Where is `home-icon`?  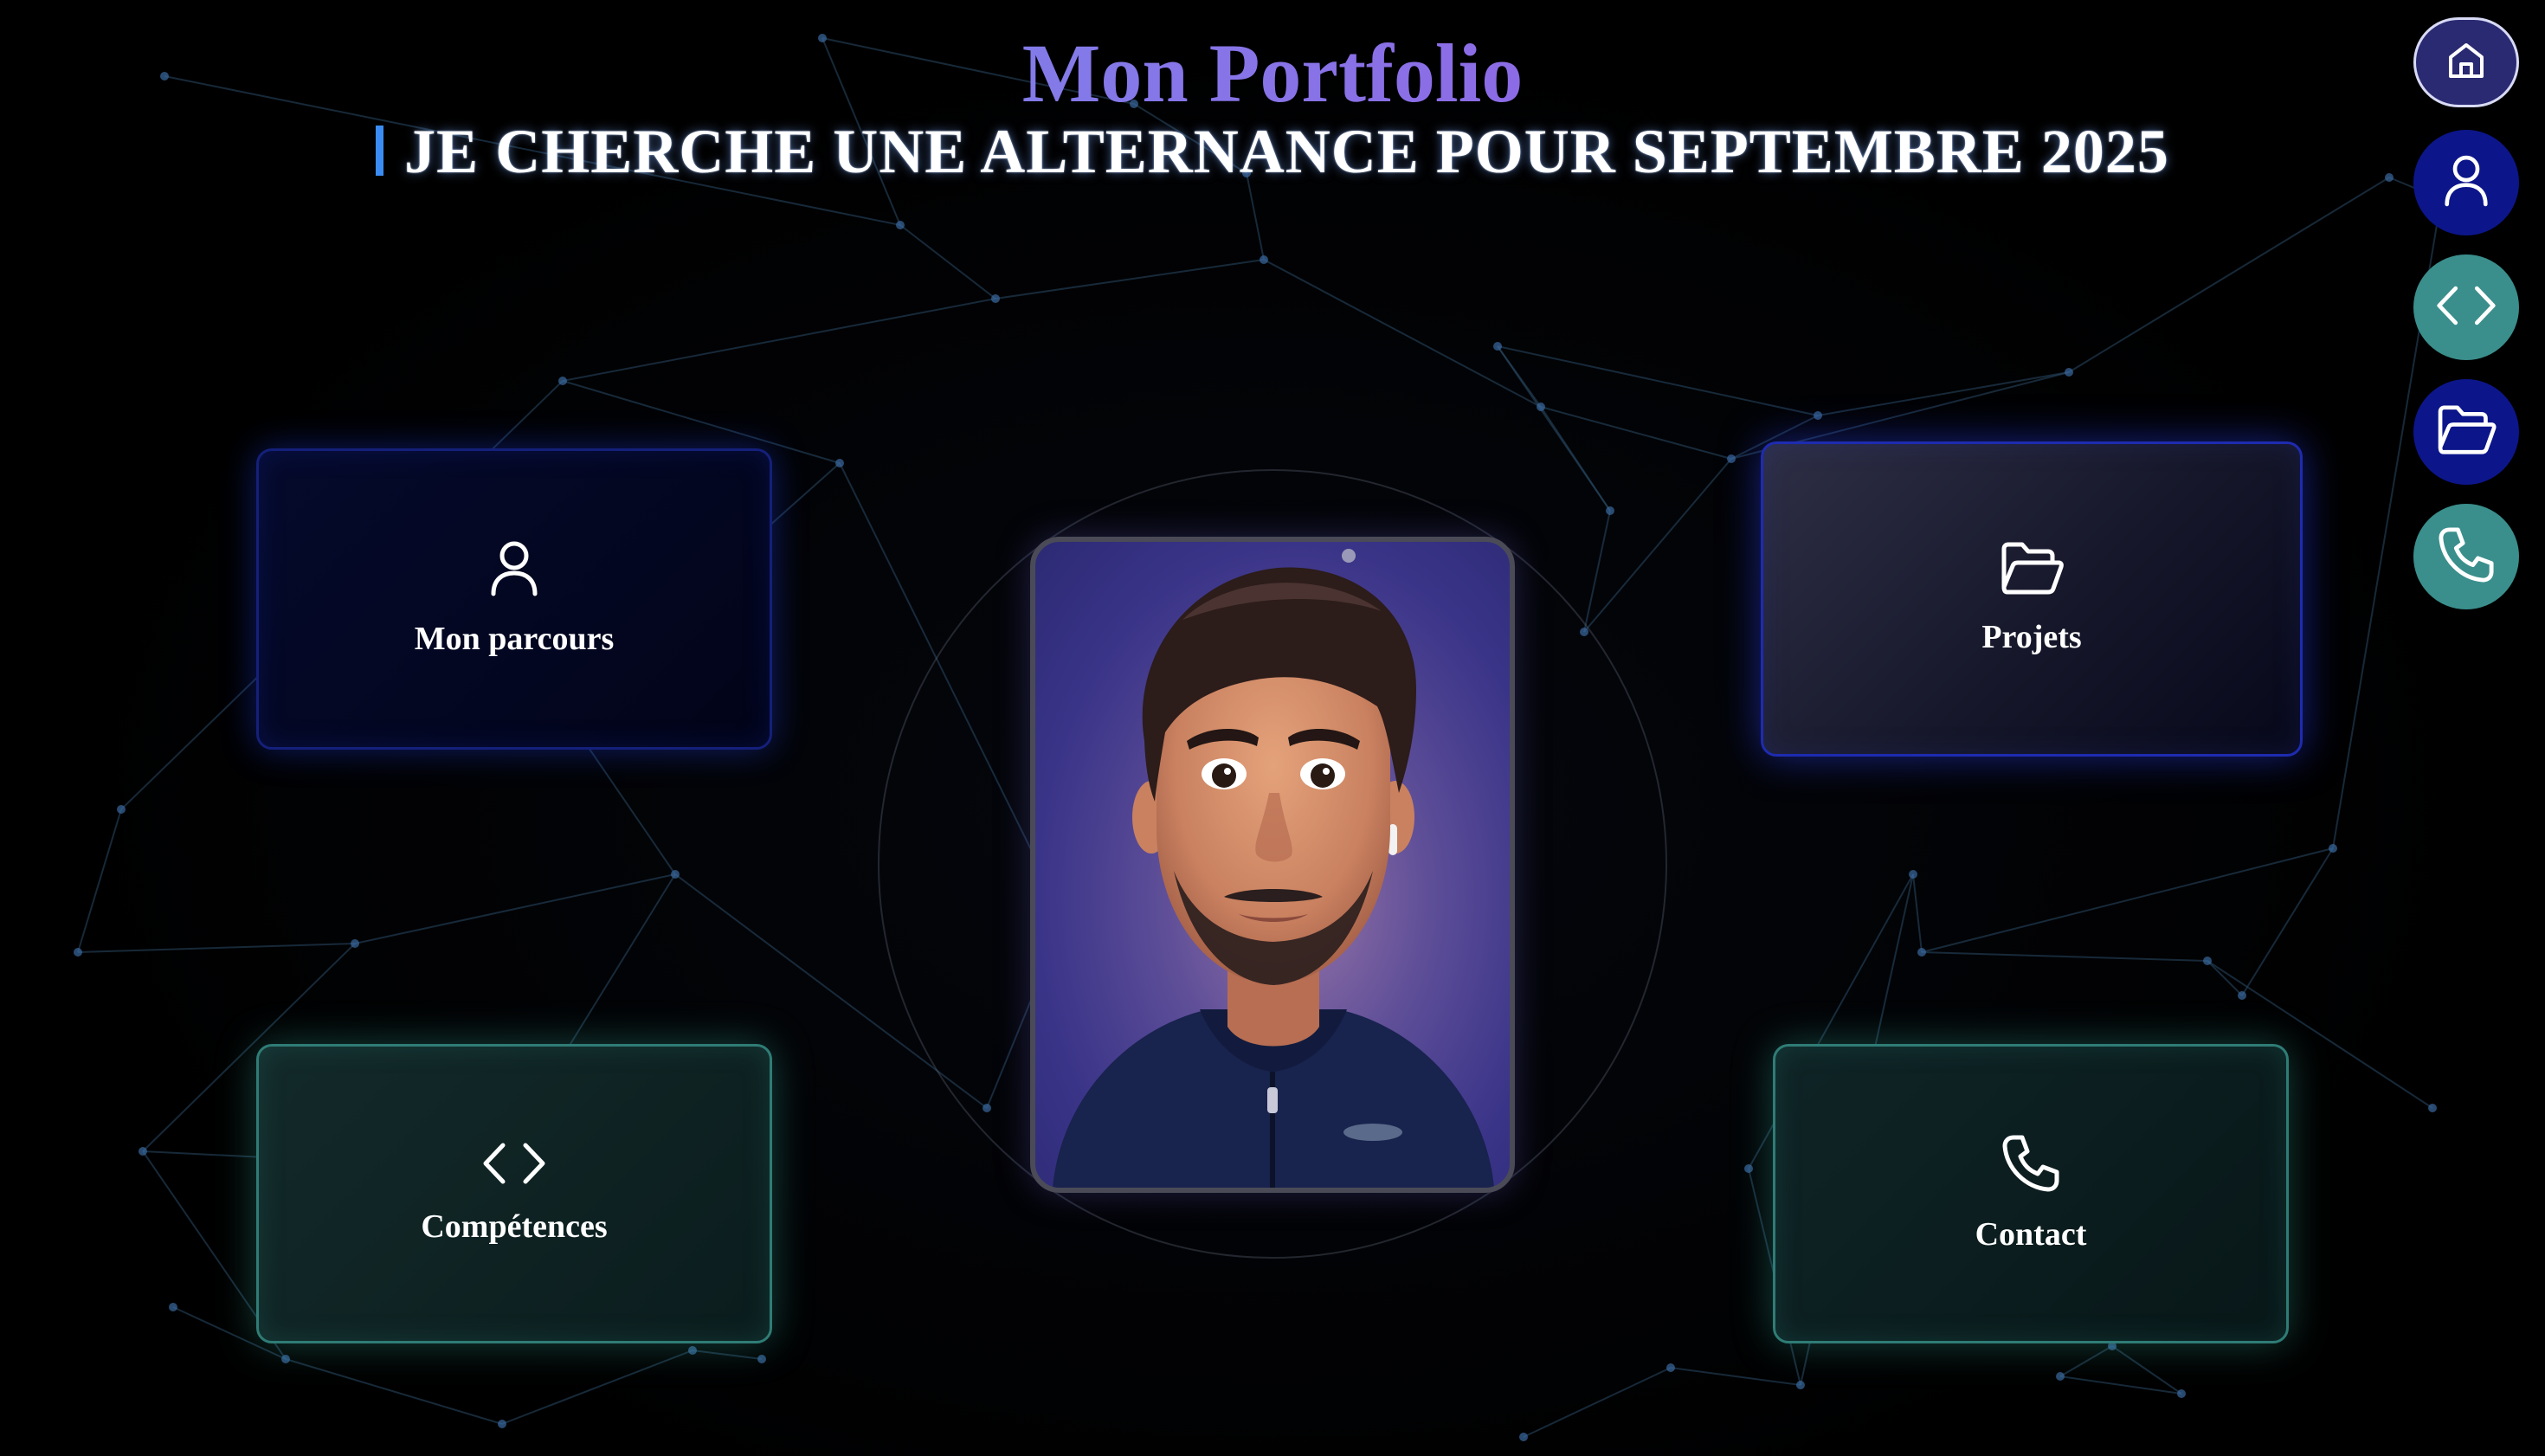 home-icon is located at coordinates (2466, 63).